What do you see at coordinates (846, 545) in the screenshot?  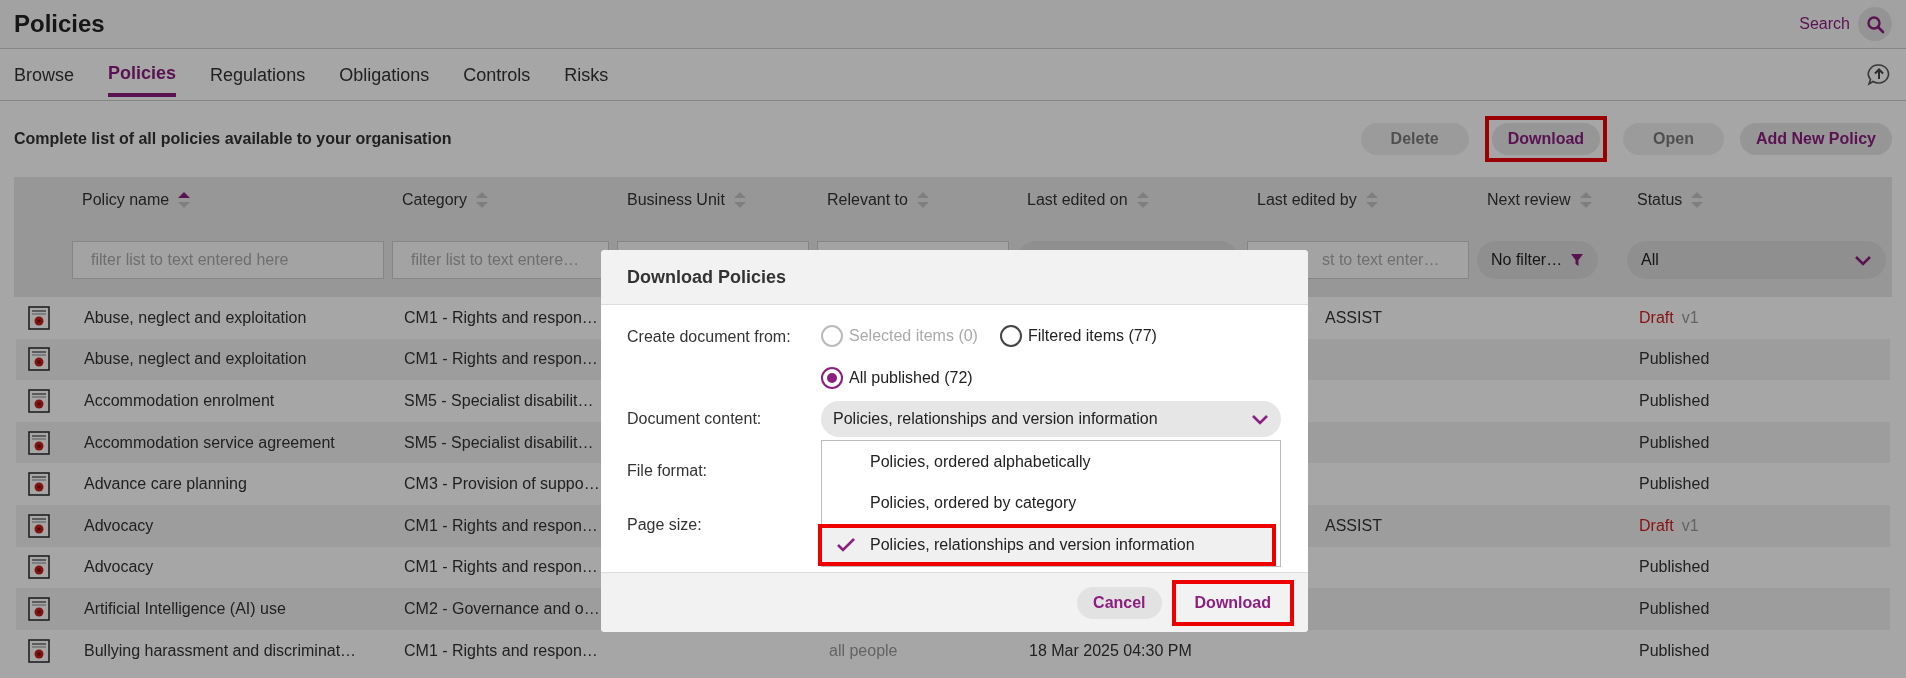 I see `check-icon` at bounding box center [846, 545].